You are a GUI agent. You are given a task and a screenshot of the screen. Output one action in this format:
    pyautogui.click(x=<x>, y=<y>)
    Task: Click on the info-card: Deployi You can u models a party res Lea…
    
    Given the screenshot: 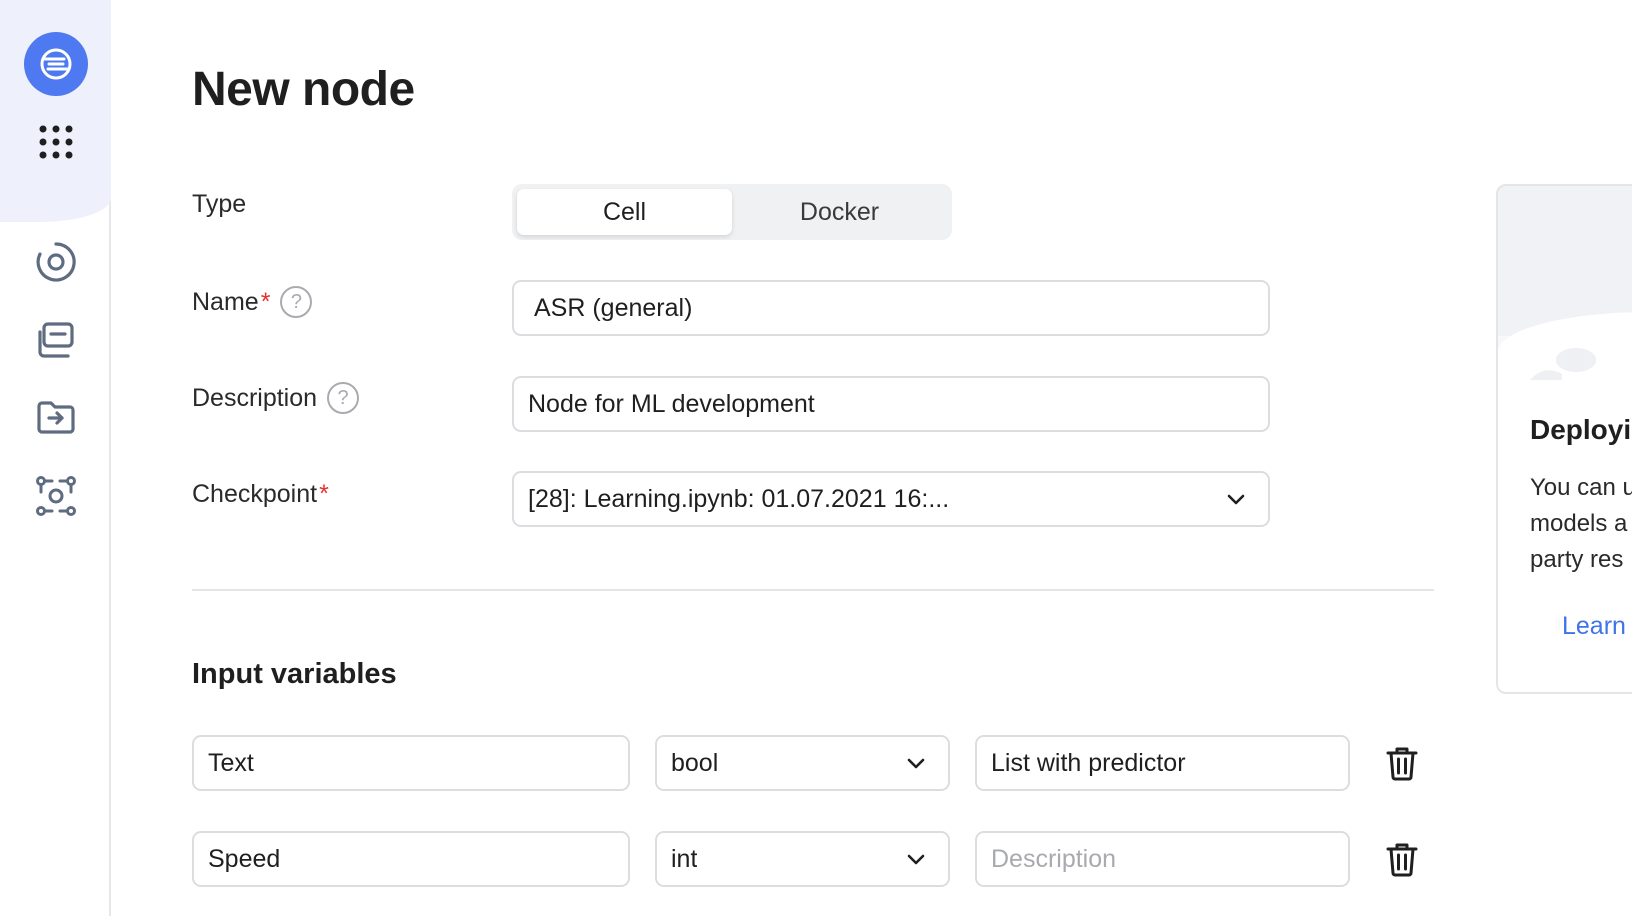 What is the action you would take?
    pyautogui.click(x=1564, y=439)
    